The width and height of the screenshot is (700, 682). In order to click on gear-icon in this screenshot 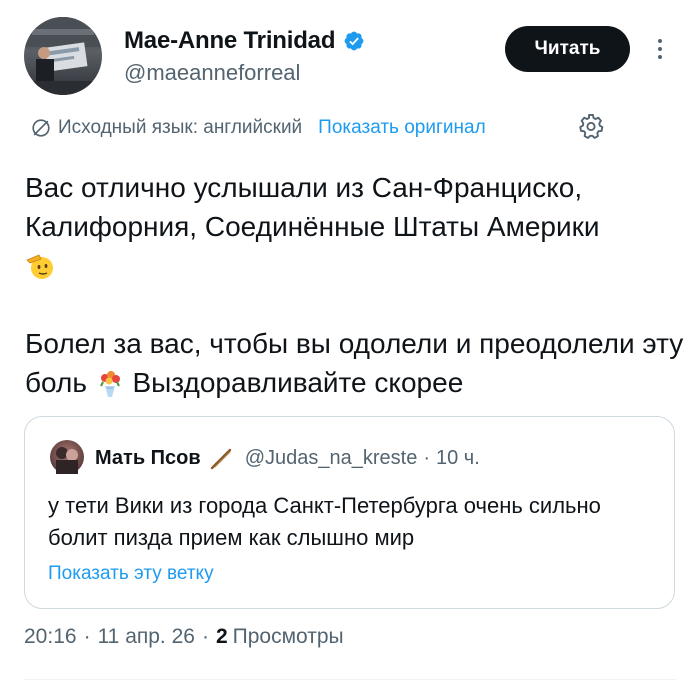, I will do `click(591, 126)`.